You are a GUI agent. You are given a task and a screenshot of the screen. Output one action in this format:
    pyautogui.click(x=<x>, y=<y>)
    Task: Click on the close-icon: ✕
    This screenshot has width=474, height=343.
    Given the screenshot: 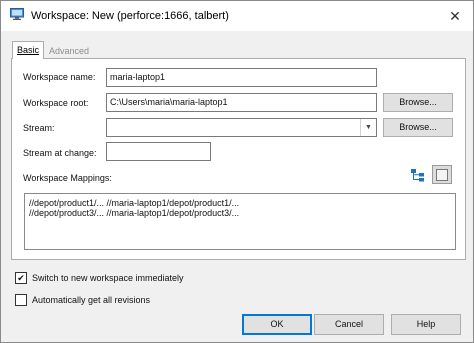 What is the action you would take?
    pyautogui.click(x=455, y=15)
    